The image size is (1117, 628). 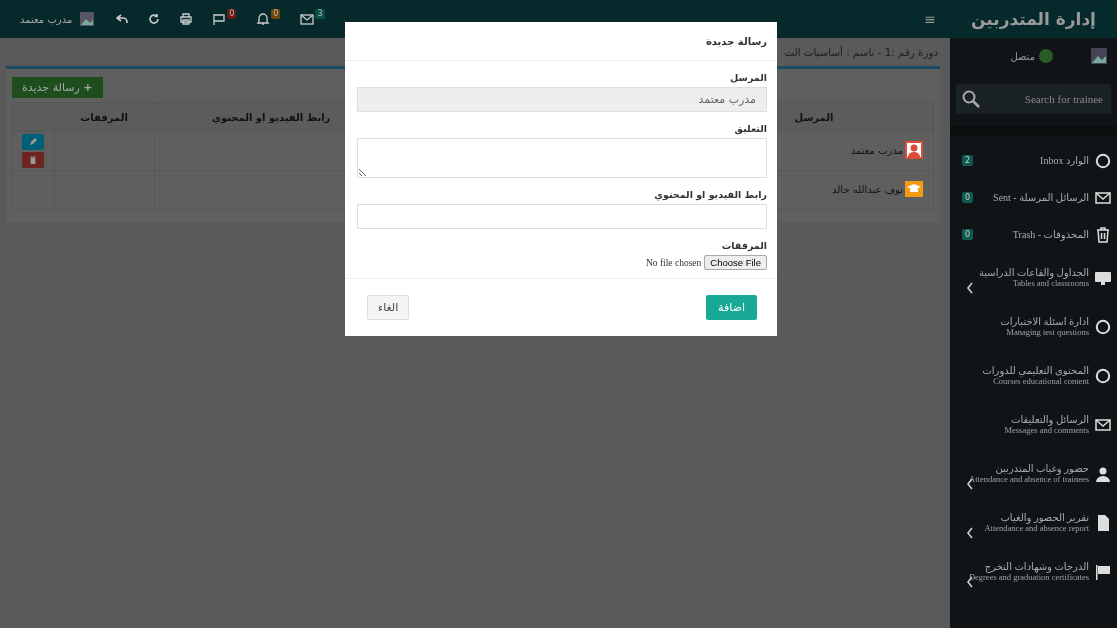 I want to click on trash-icon, so click(x=33, y=160).